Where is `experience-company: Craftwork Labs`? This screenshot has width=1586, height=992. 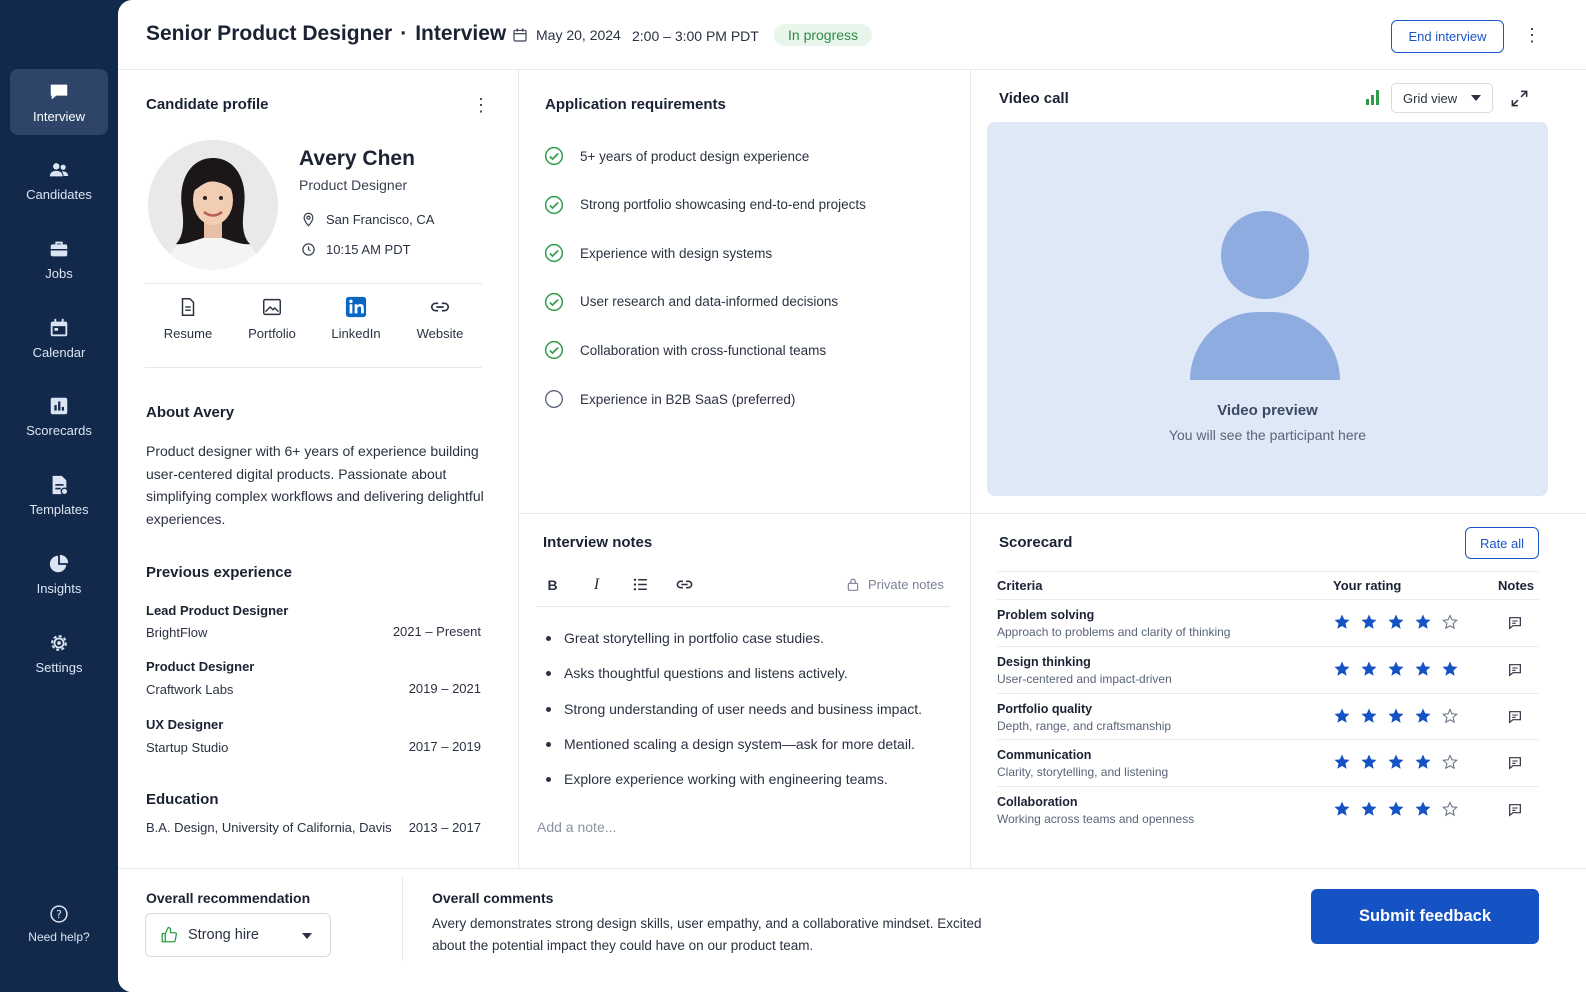 experience-company: Craftwork Labs is located at coordinates (190, 689).